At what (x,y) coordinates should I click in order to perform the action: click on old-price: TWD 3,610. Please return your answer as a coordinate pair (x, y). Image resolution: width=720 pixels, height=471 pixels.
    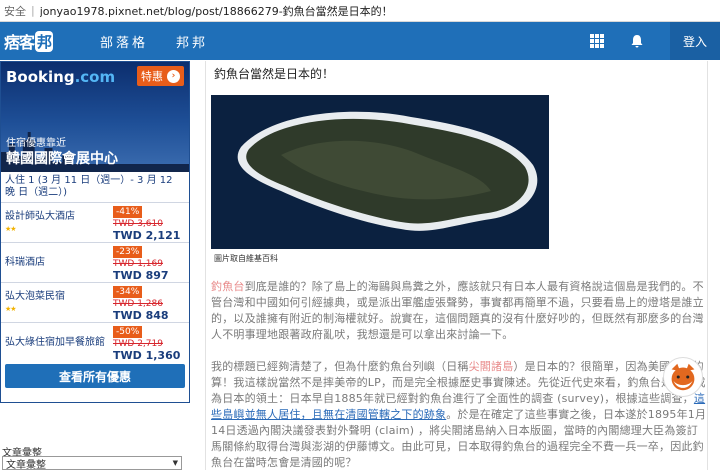
    Looking at the image, I should click on (138, 224).